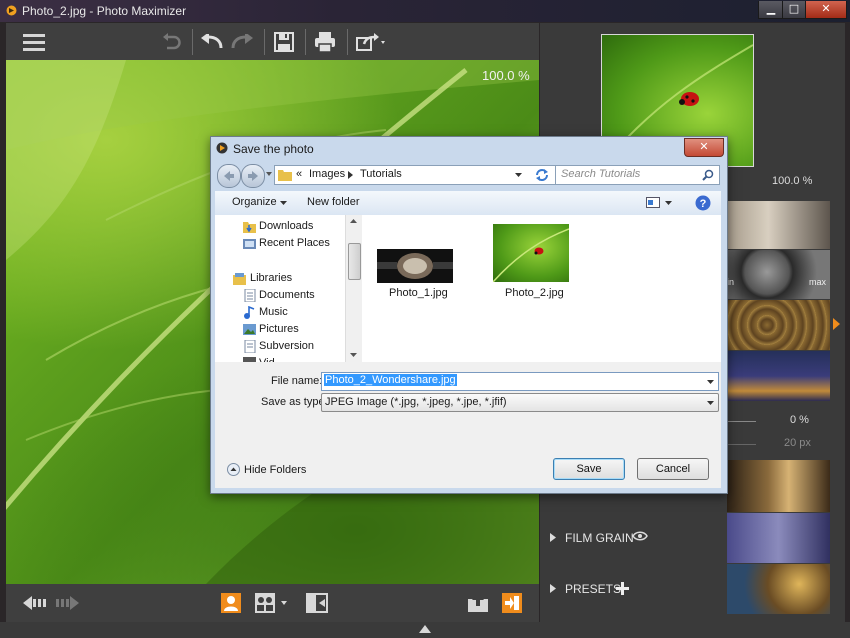 This screenshot has width=850, height=638. What do you see at coordinates (35, 602) in the screenshot?
I see `previous-photo-icon` at bounding box center [35, 602].